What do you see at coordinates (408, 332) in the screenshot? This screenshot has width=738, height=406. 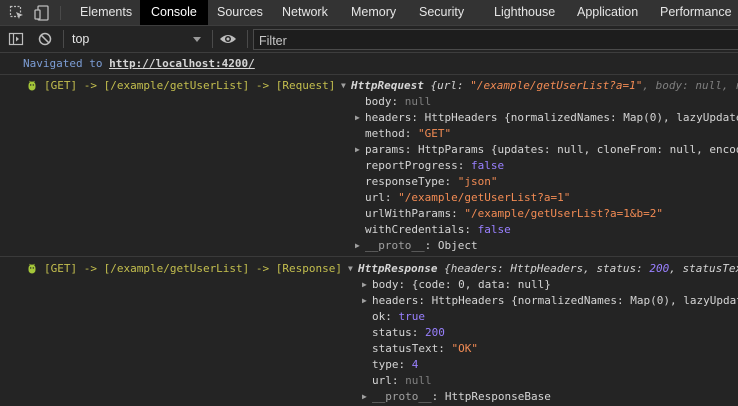 I see `prop-status: status: 200` at bounding box center [408, 332].